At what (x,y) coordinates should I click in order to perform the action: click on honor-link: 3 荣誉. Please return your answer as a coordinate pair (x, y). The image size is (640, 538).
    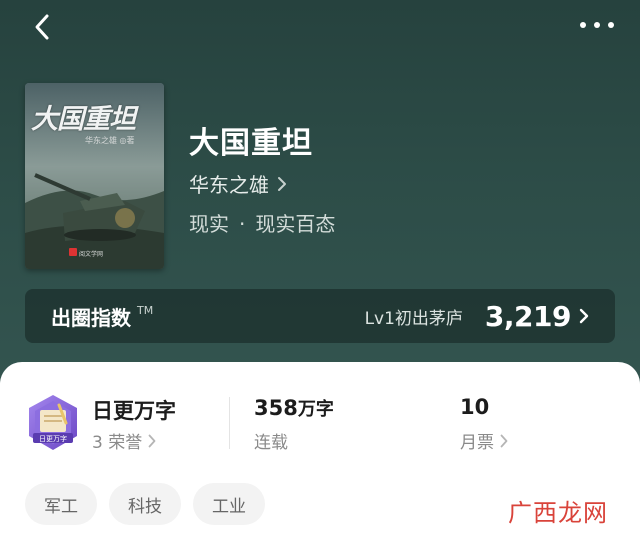
    Looking at the image, I should click on (124, 440).